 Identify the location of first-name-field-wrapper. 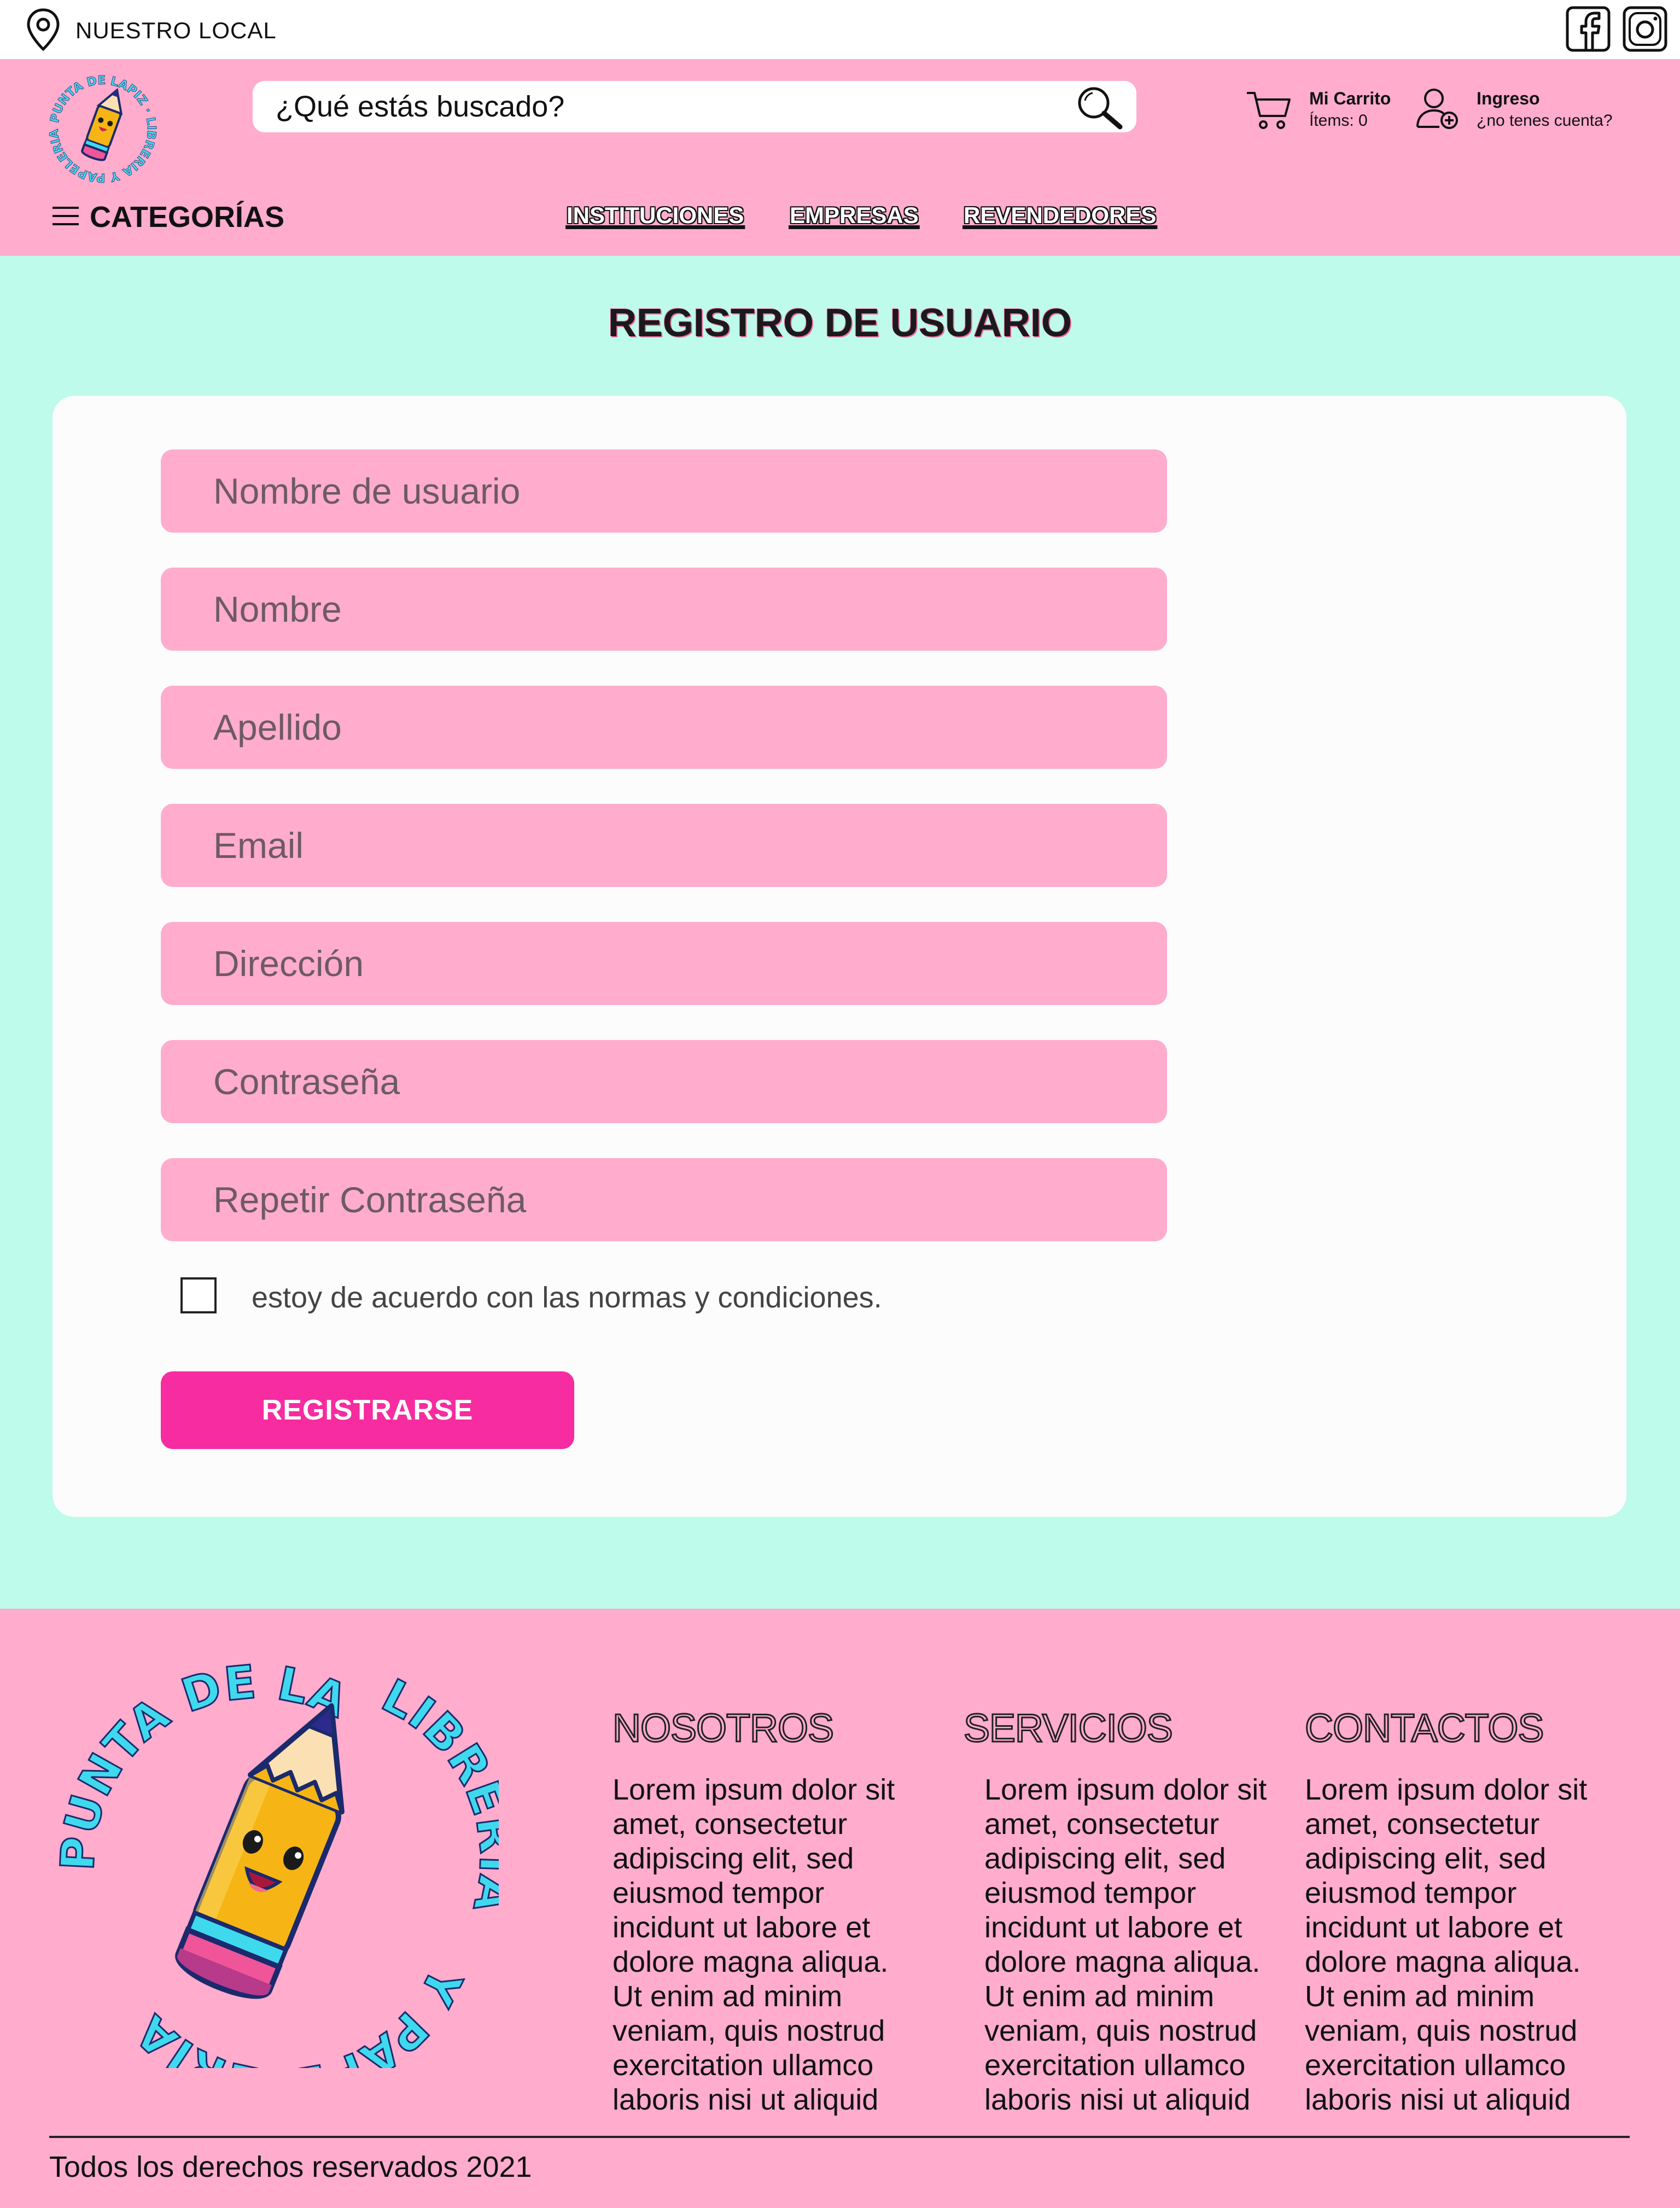
(664, 609).